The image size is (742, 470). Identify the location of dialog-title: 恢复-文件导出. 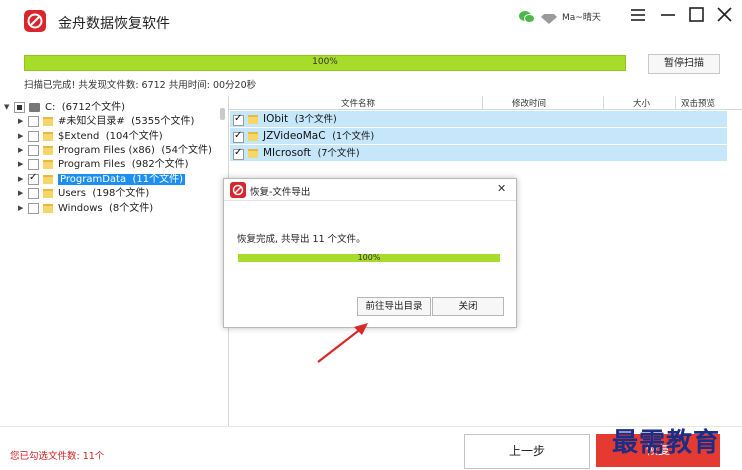
(280, 192).